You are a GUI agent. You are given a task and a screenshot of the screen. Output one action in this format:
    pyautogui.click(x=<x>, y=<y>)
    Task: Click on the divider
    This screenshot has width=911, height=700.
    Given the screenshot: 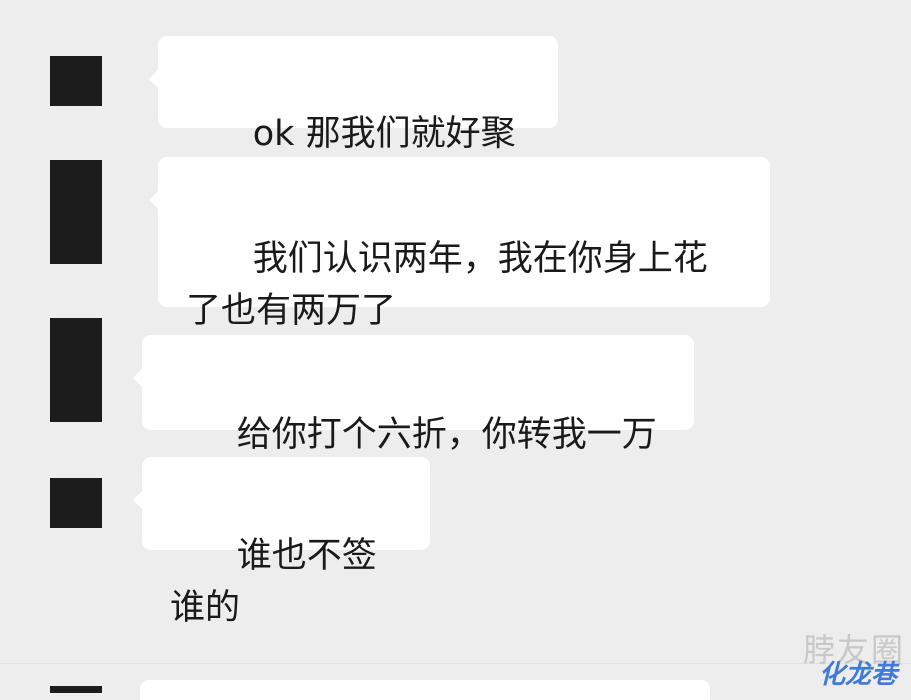 What is the action you would take?
    pyautogui.click(x=455, y=663)
    